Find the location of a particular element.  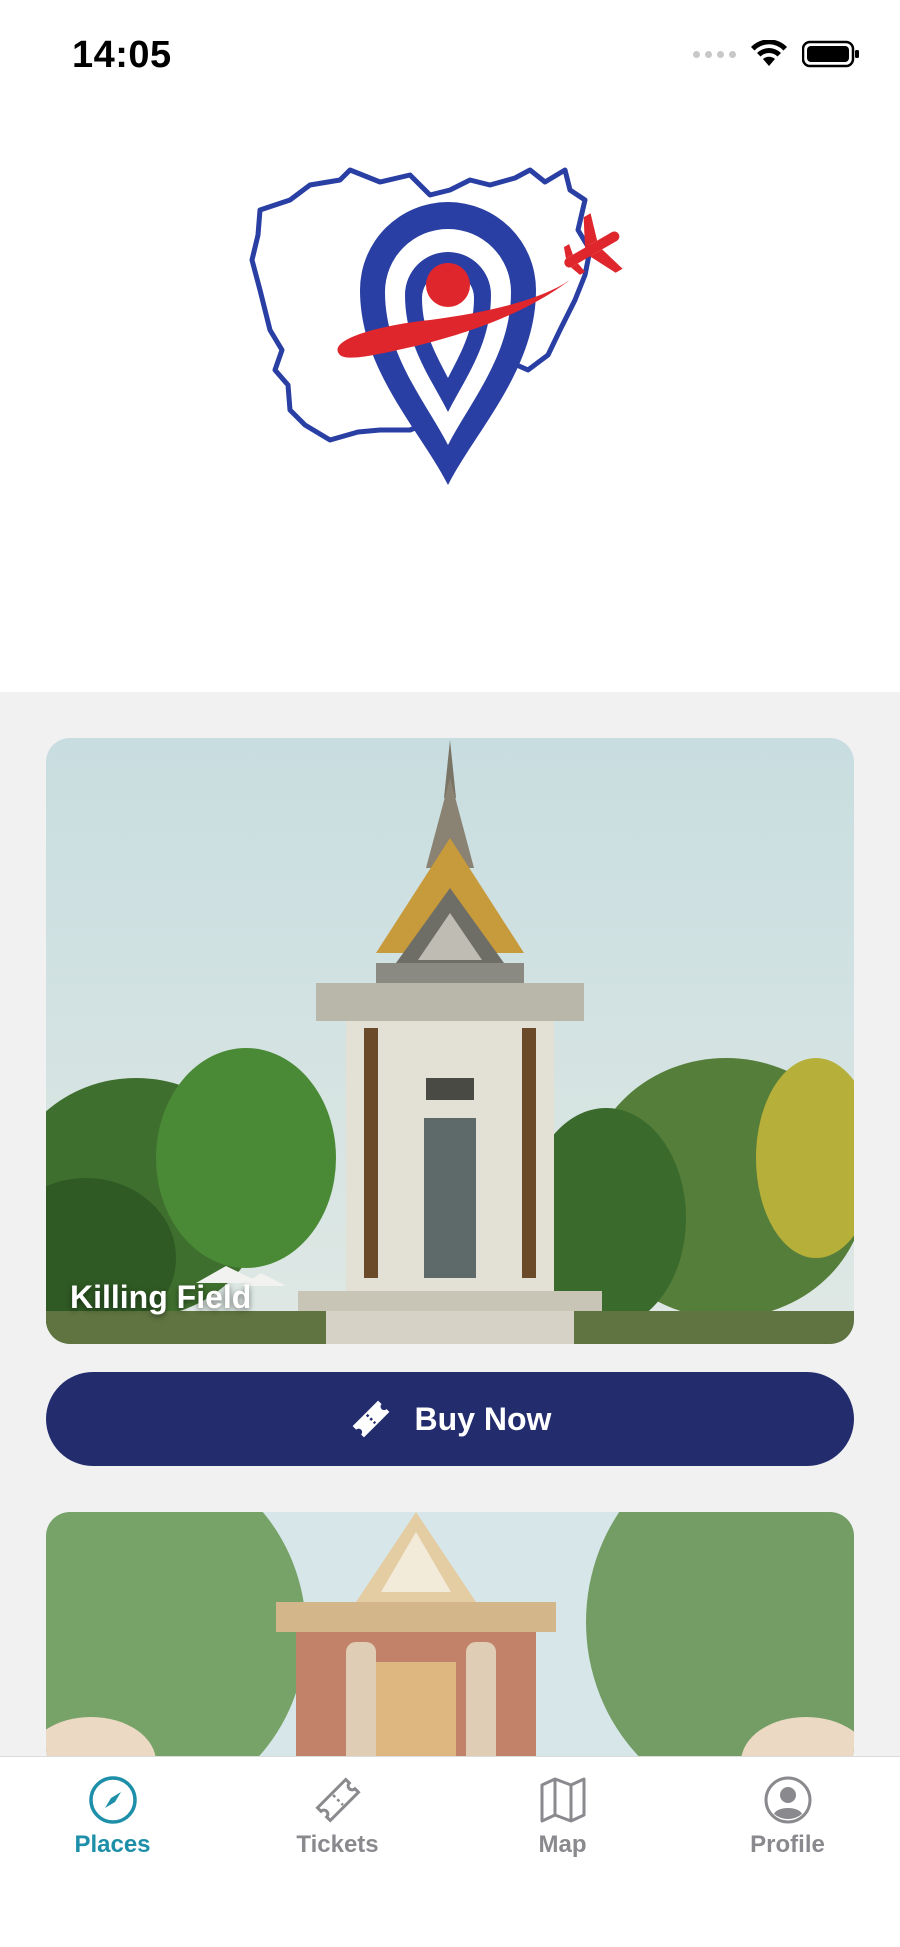

app-logo is located at coordinates (436, 326).